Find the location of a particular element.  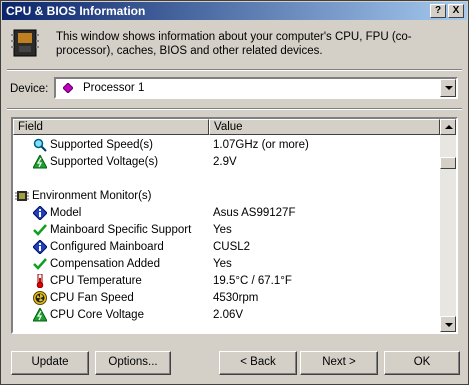

table-row: Supported Voltage(s) 2.9V is located at coordinates (225, 162).